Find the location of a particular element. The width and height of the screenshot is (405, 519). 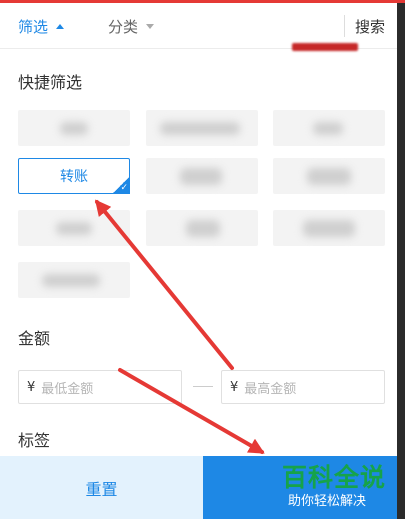

arrow-to-confirm is located at coordinates (191, 411).